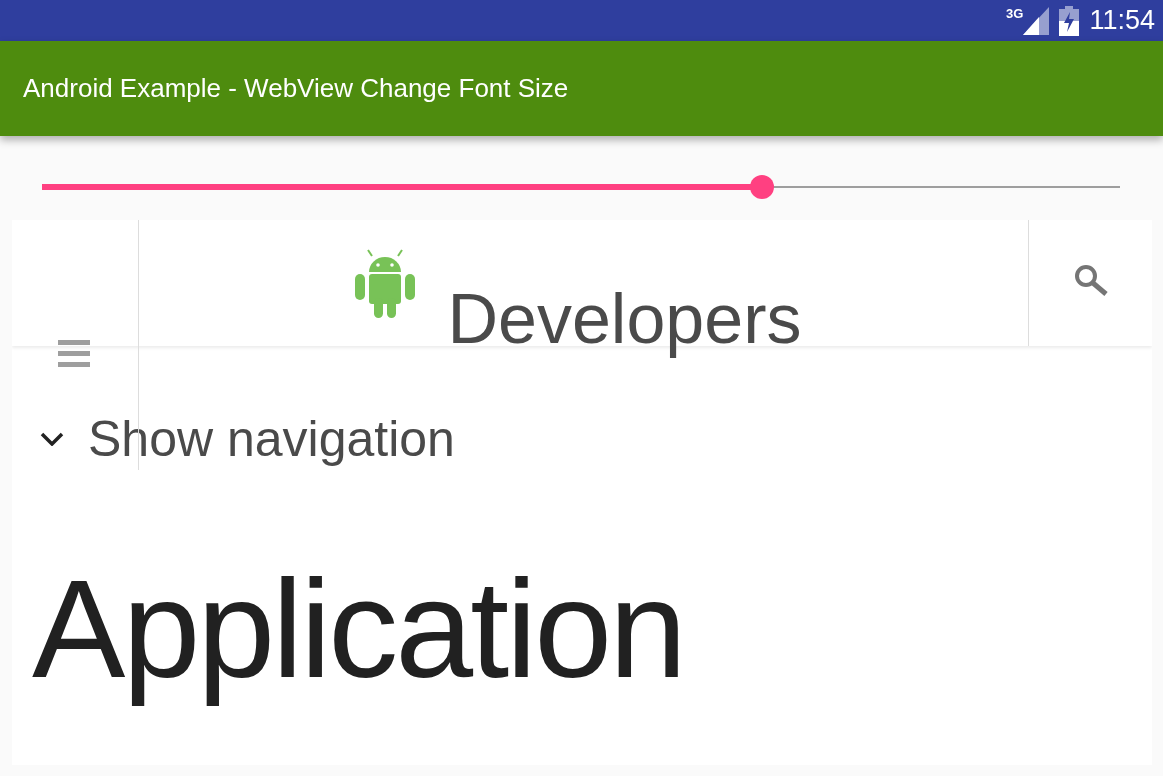 The height and width of the screenshot is (776, 1163). I want to click on slider-thumb, so click(762, 187).